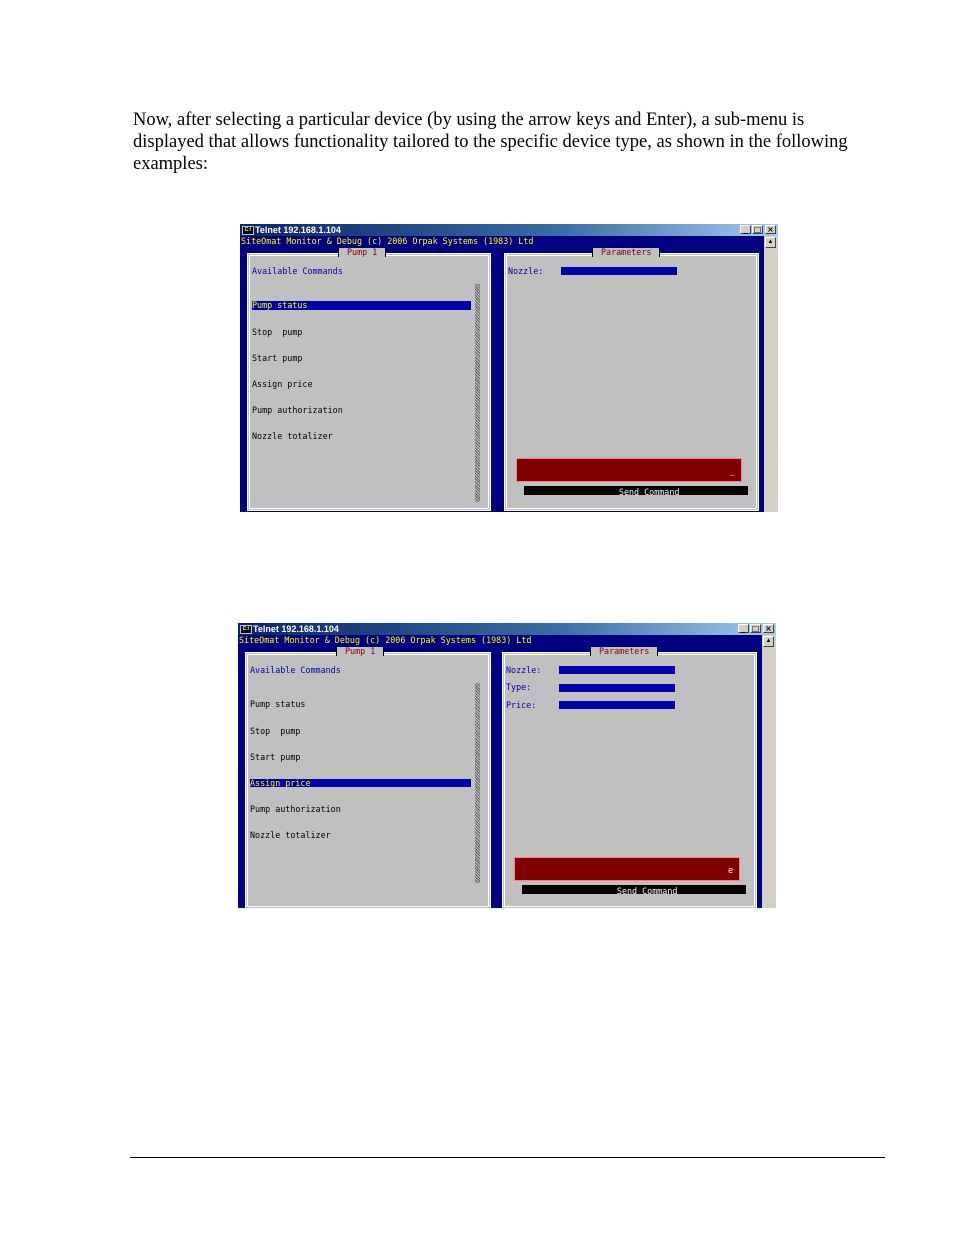 Image resolution: width=954 pixels, height=1235 pixels. Describe the element at coordinates (730, 870) in the screenshot. I see `cursor-indicator: e` at that location.